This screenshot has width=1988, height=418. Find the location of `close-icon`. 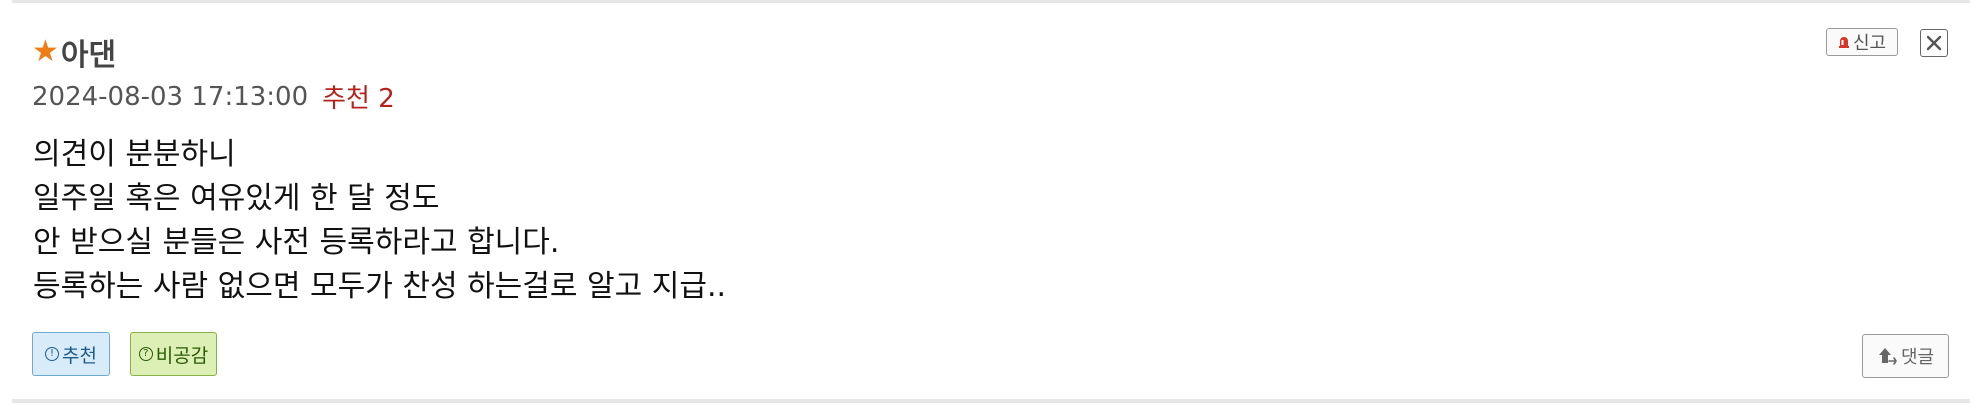

close-icon is located at coordinates (1934, 43).